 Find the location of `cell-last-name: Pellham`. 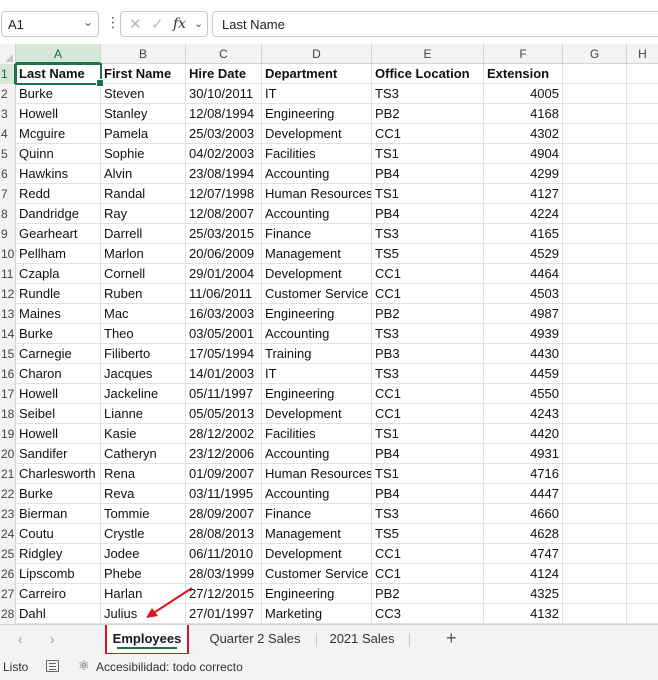

cell-last-name: Pellham is located at coordinates (58, 254).